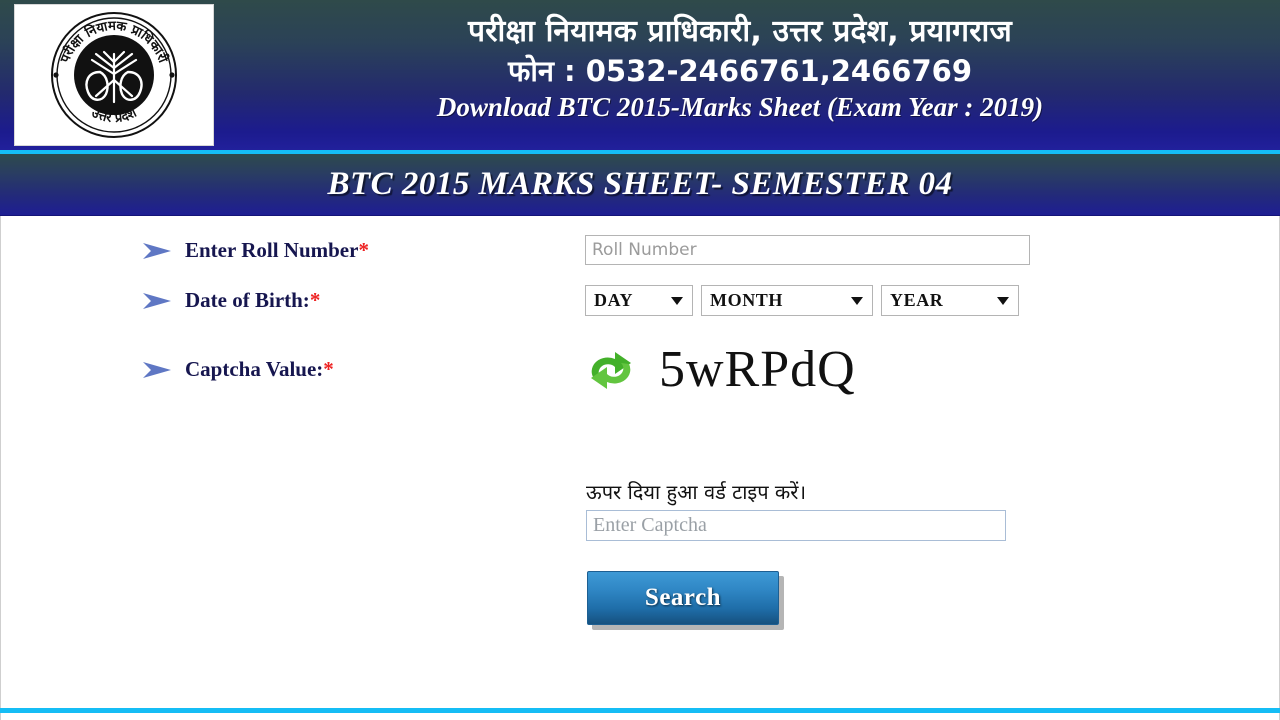 This screenshot has width=1280, height=720. Describe the element at coordinates (614, 300) in the screenshot. I see `dob-day-value: DAY` at that location.